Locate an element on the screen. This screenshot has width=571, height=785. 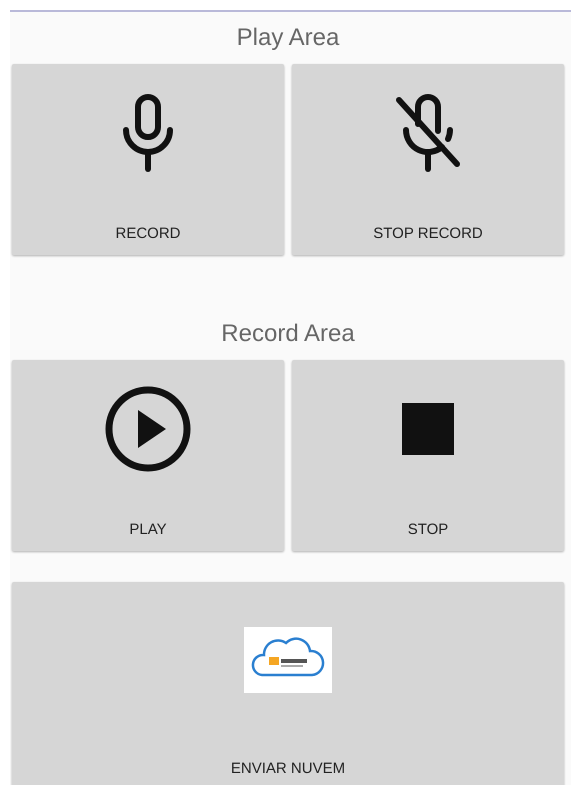
action-button: RECORD is located at coordinates (148, 159).